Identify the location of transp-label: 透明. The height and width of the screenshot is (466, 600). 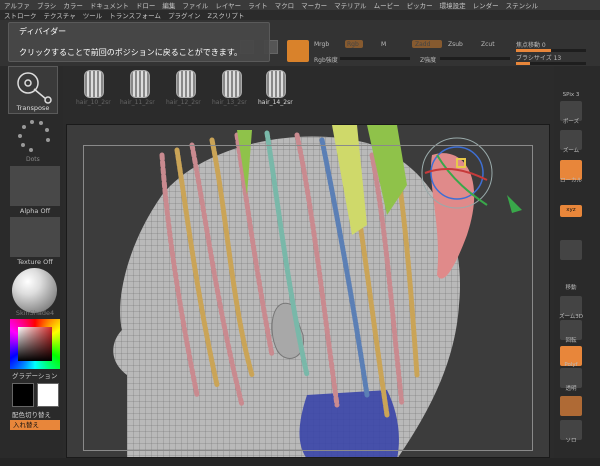
(571, 389).